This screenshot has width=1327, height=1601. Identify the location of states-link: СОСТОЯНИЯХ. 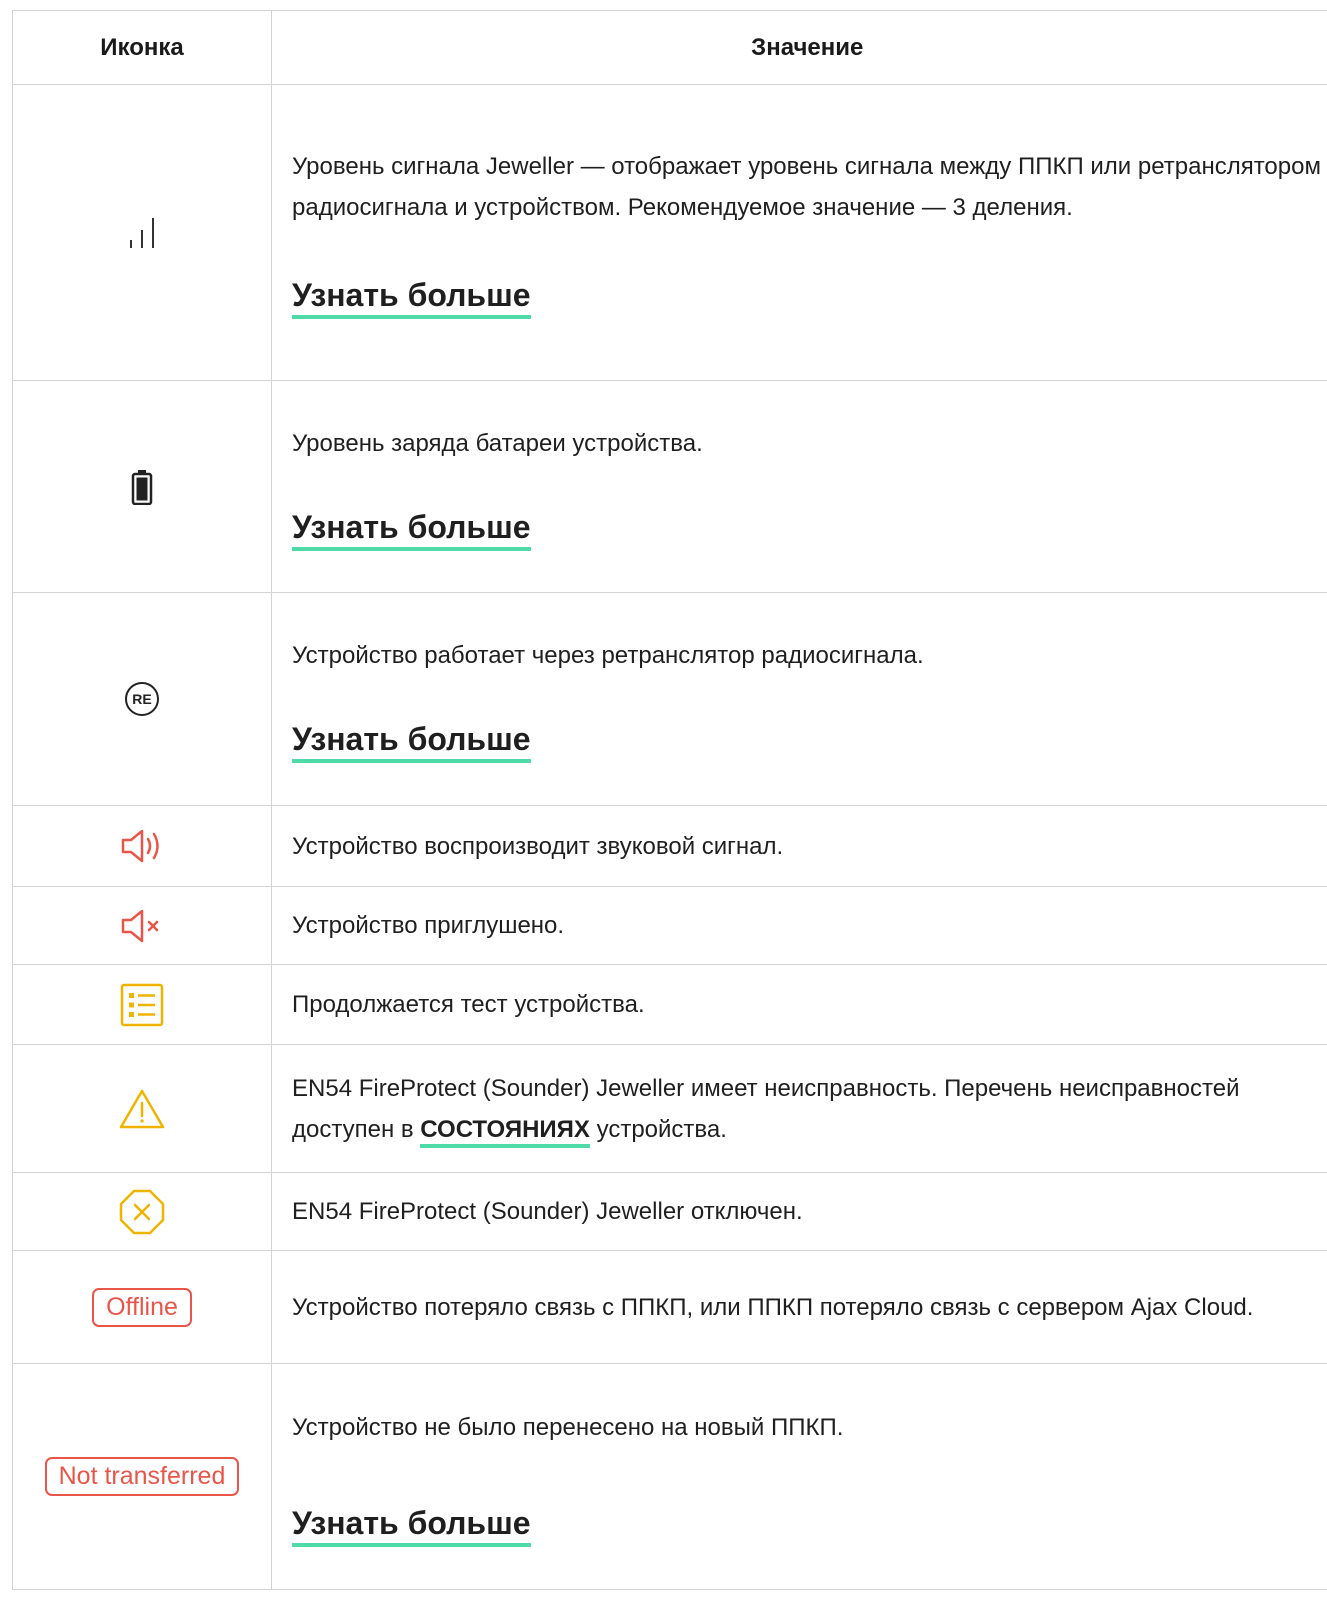
(505, 1131).